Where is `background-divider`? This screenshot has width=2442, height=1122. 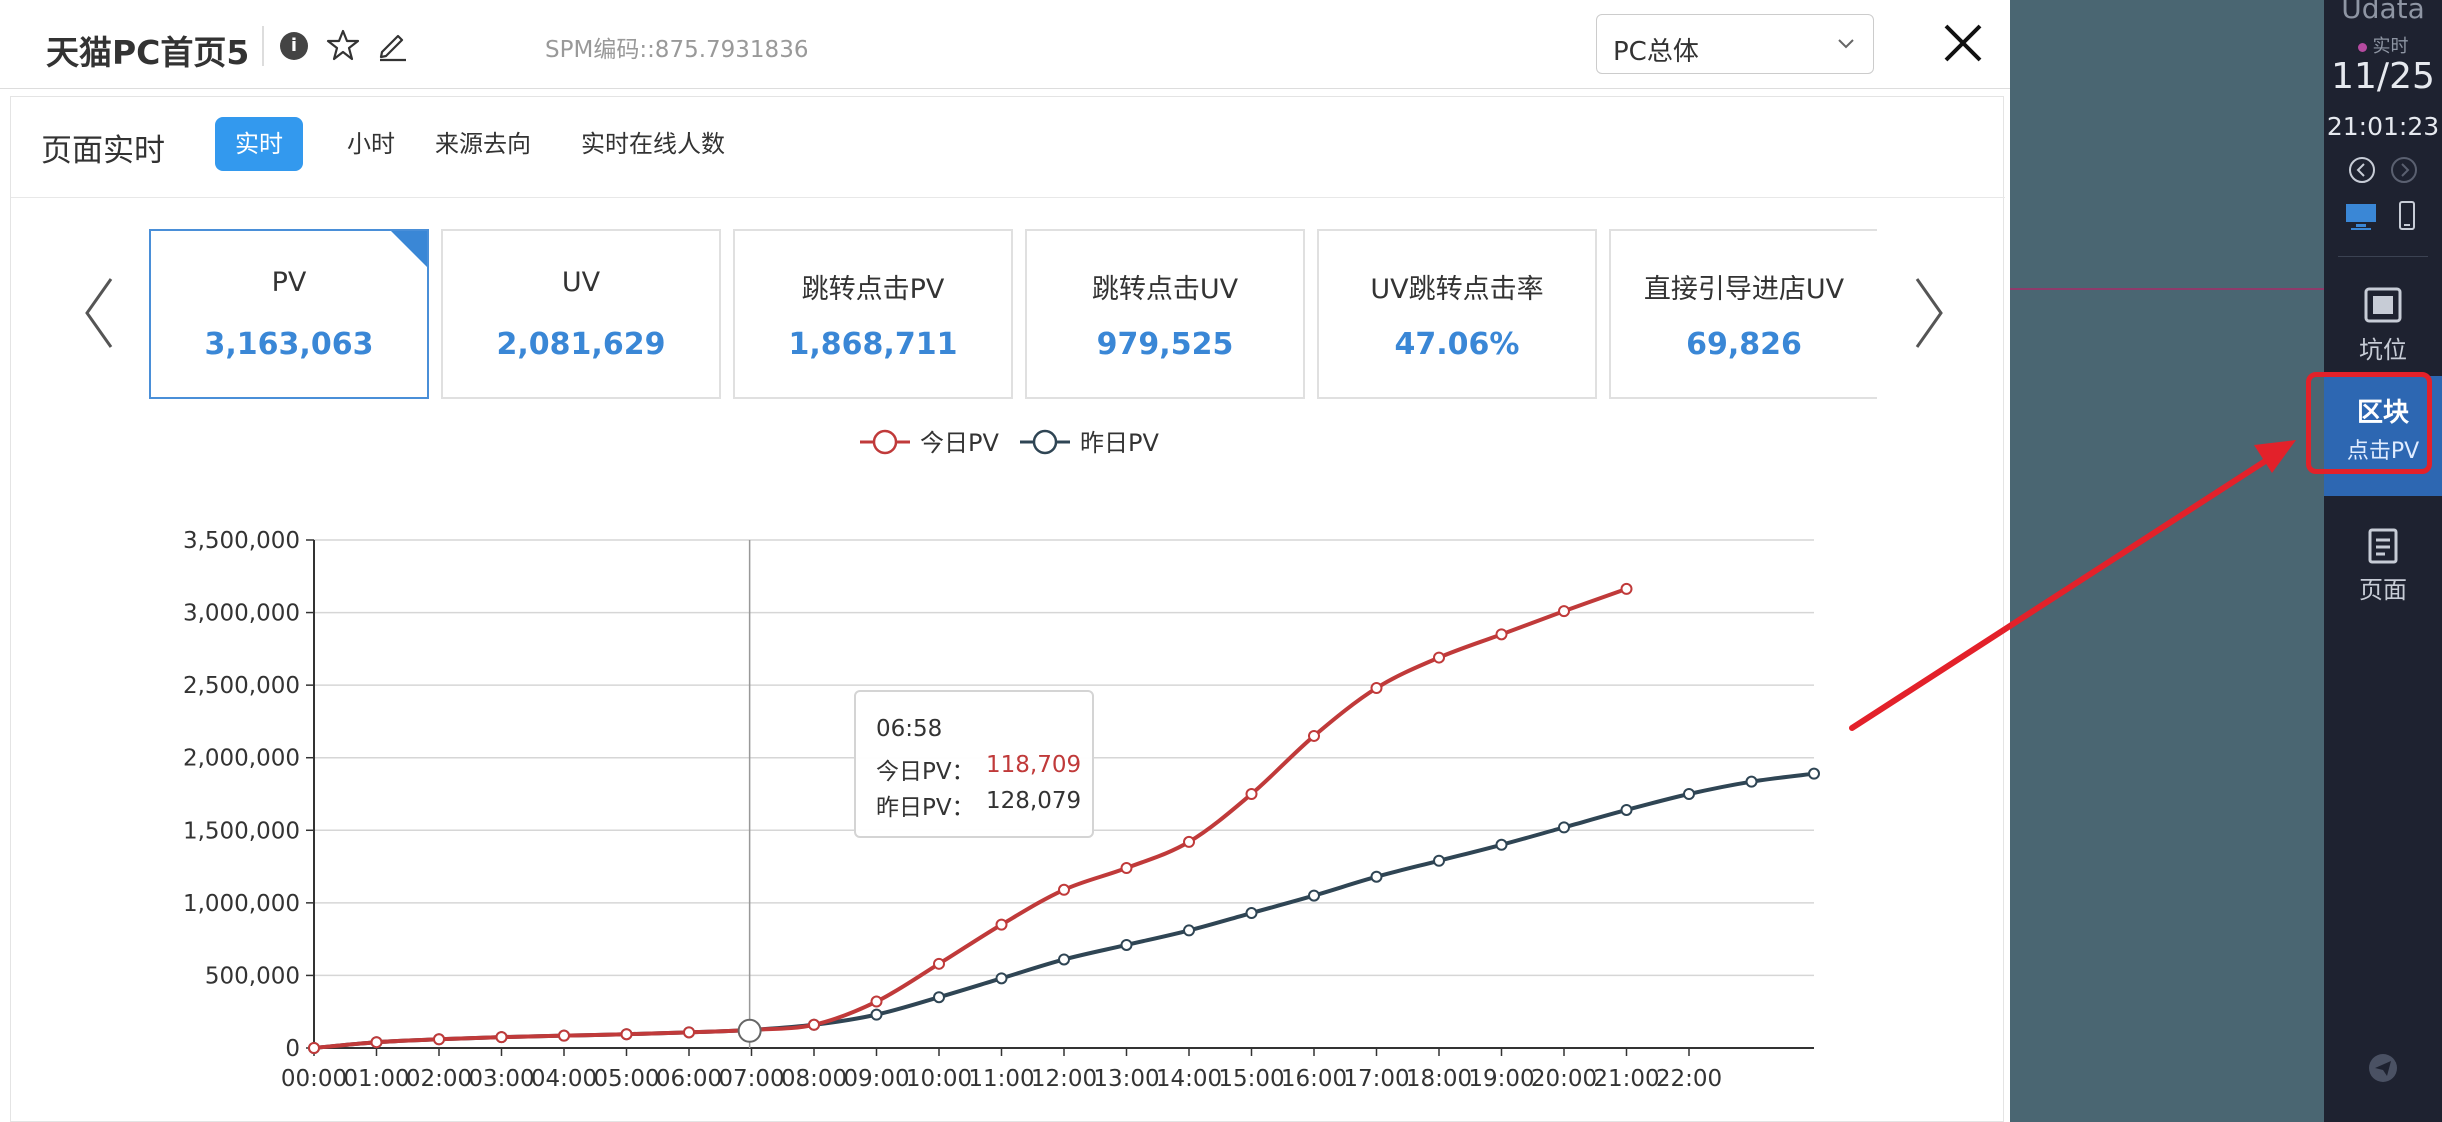
background-divider is located at coordinates (2167, 289).